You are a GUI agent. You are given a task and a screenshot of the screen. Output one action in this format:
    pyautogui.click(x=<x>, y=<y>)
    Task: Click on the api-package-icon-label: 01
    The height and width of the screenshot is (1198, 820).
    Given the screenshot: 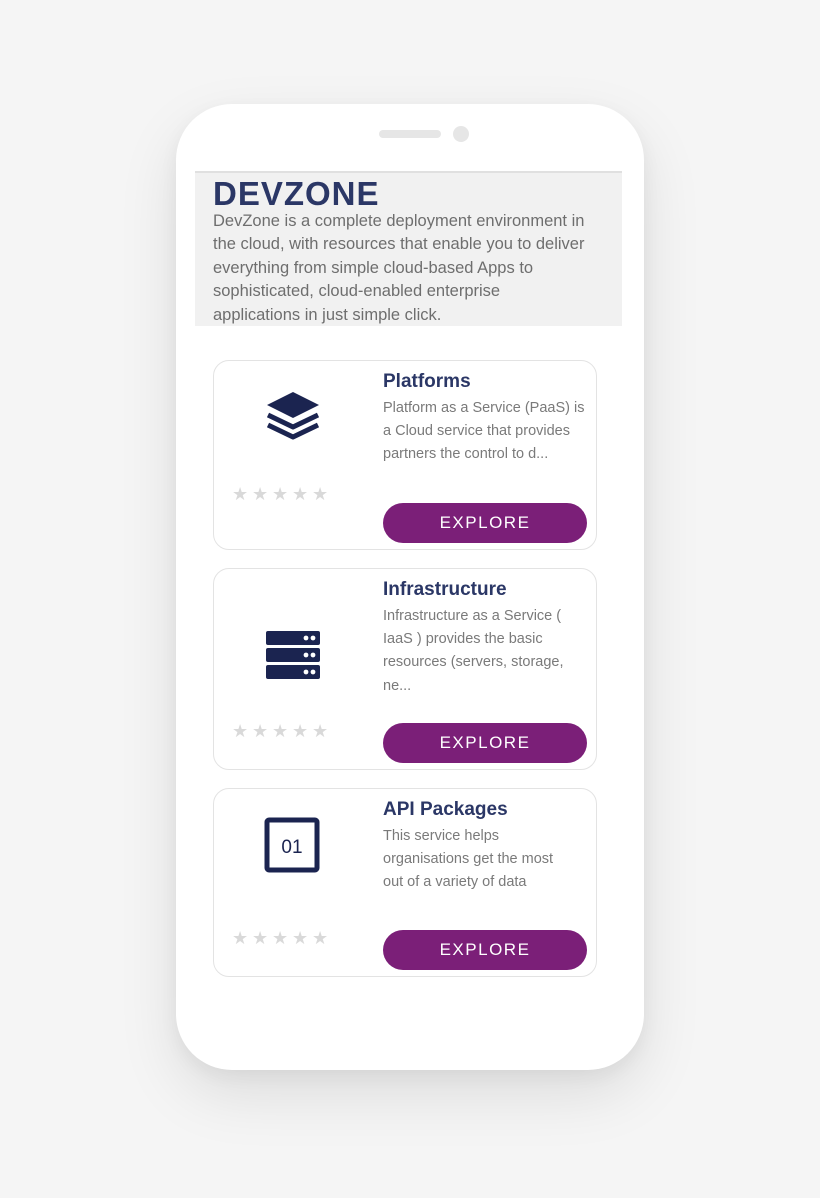 What is the action you would take?
    pyautogui.click(x=291, y=847)
    